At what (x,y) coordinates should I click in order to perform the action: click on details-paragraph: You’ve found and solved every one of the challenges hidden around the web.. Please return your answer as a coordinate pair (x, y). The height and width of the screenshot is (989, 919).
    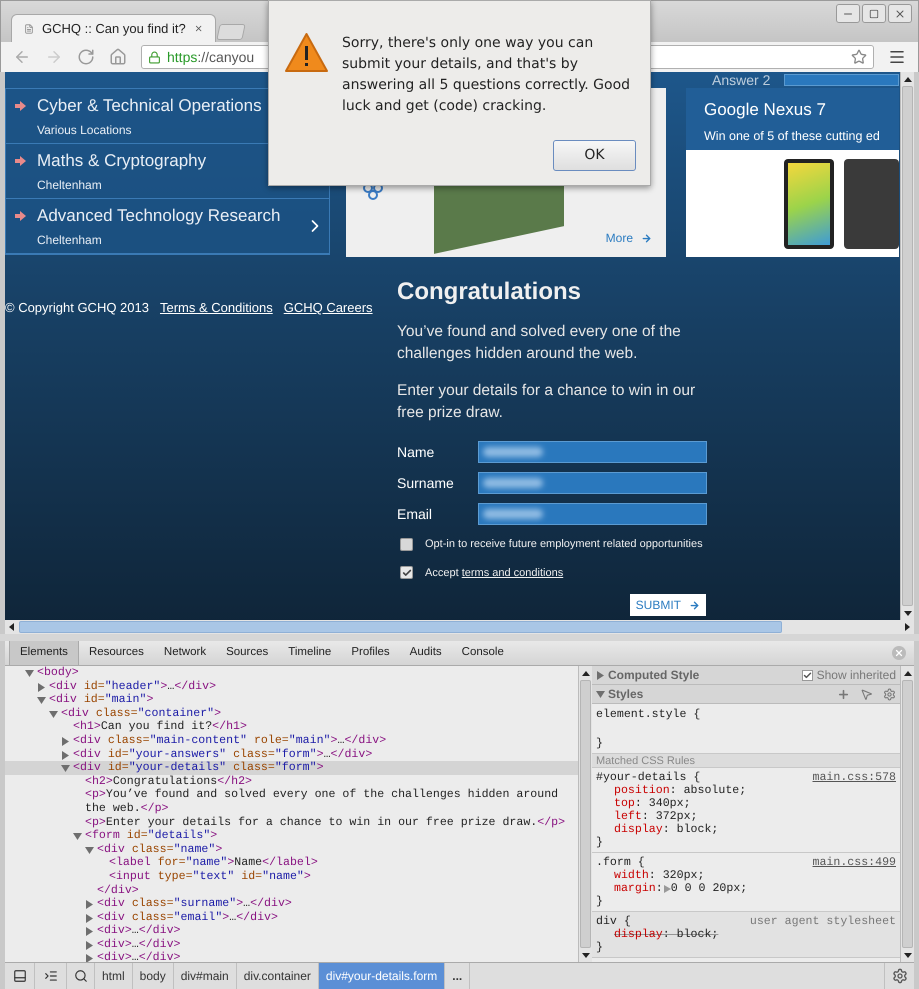
    Looking at the image, I should click on (539, 343).